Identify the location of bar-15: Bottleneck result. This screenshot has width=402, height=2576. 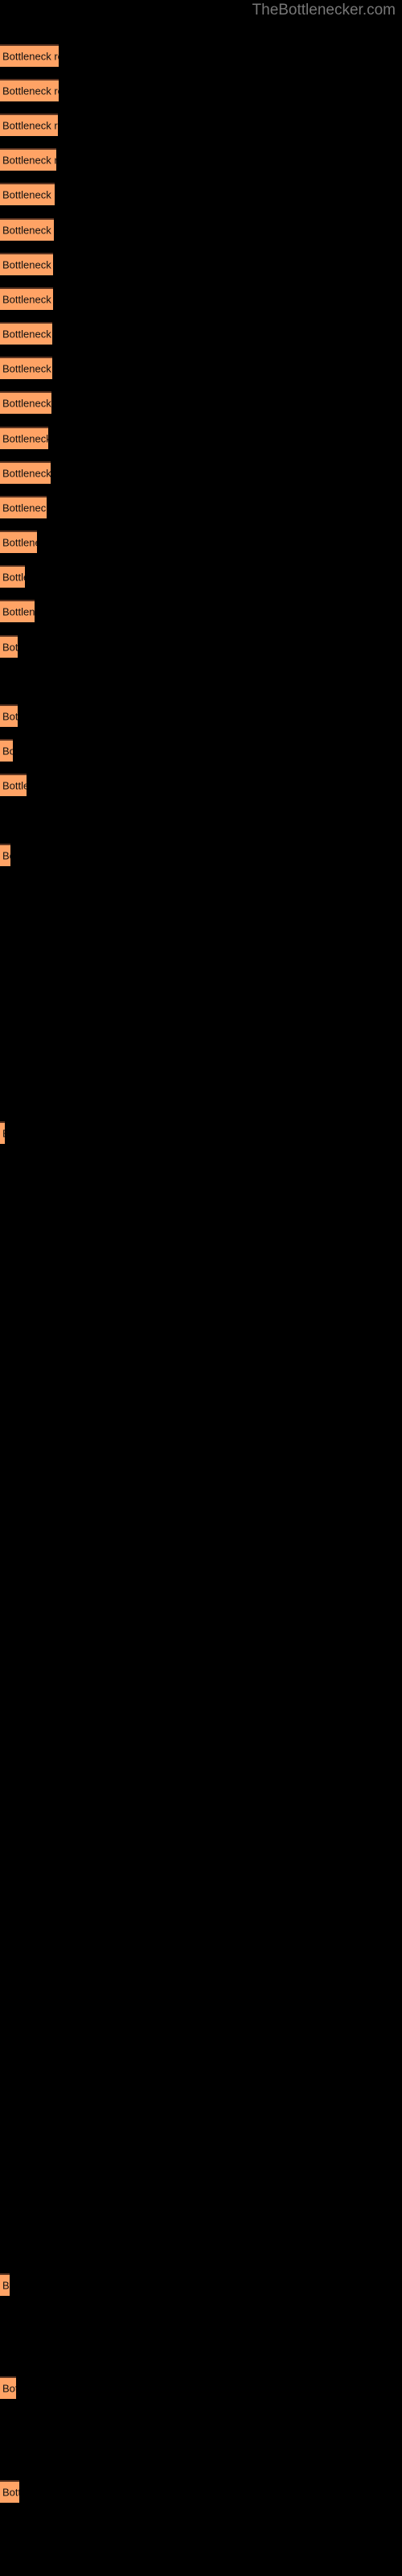
(18, 541).